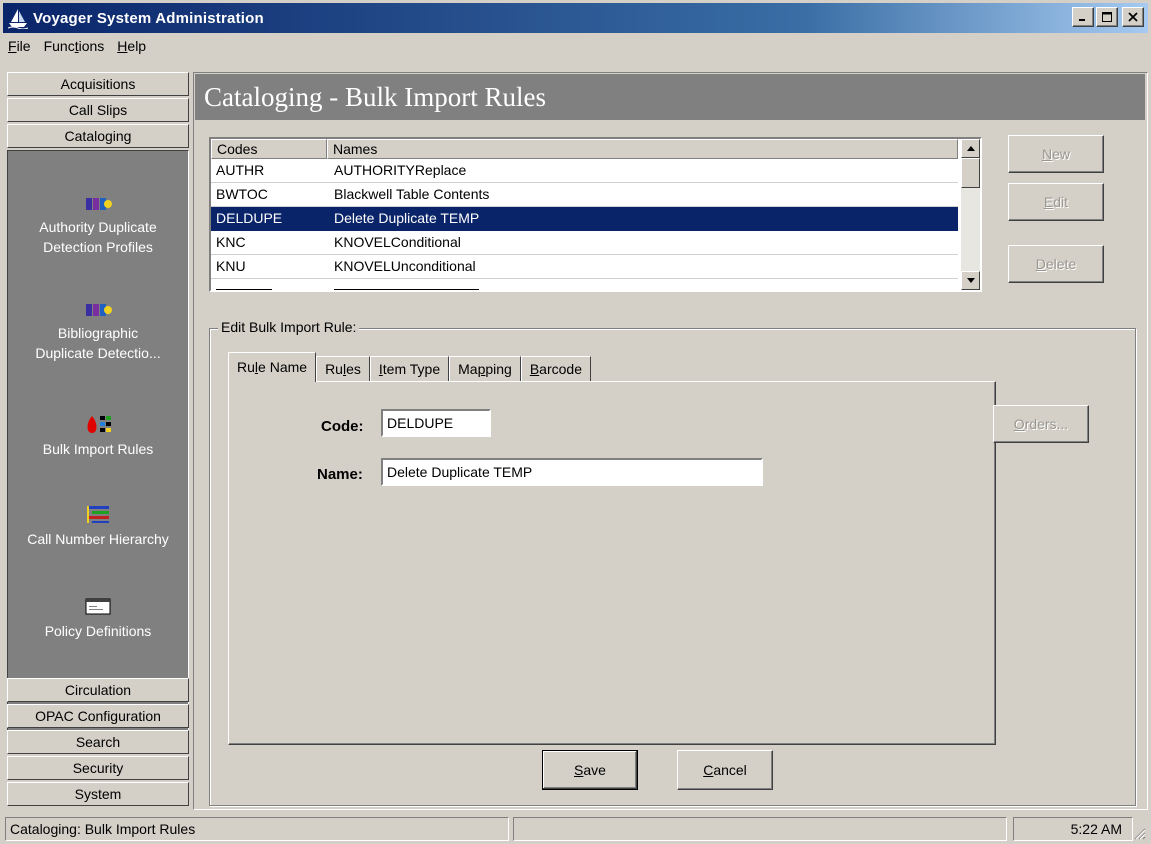 Image resolution: width=1151 pixels, height=844 pixels. I want to click on tab-accel: B, so click(534, 369).